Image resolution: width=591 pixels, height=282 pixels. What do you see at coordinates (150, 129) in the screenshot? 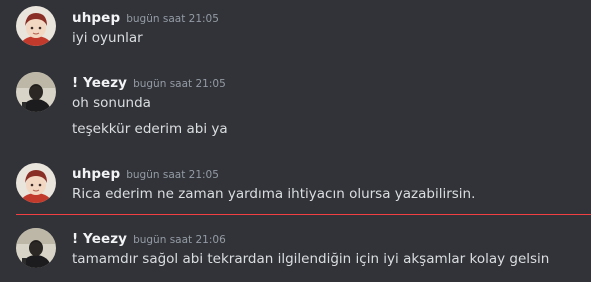
I see `message-text: teşekkür ederim abi ya` at bounding box center [150, 129].